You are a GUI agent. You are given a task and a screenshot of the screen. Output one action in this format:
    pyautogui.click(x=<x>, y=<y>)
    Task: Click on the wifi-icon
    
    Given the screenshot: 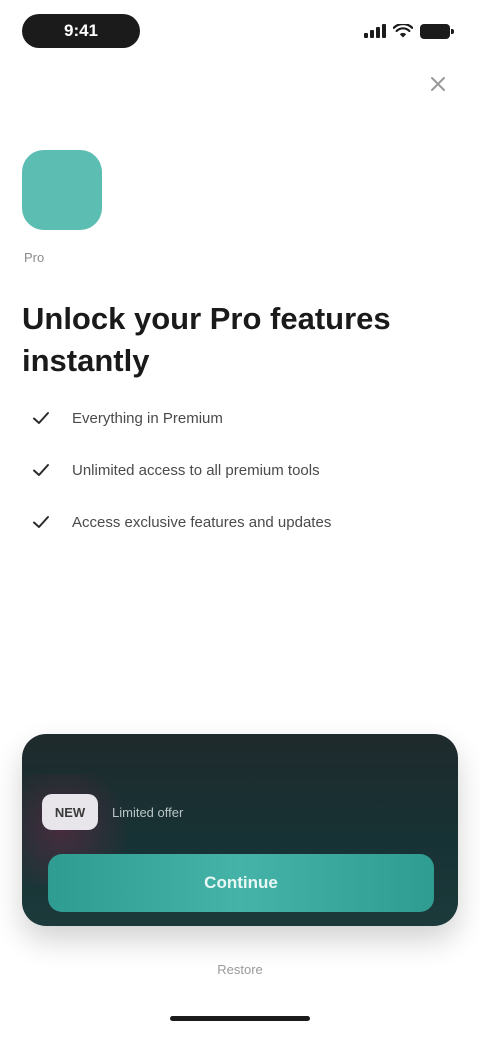 What is the action you would take?
    pyautogui.click(x=403, y=31)
    